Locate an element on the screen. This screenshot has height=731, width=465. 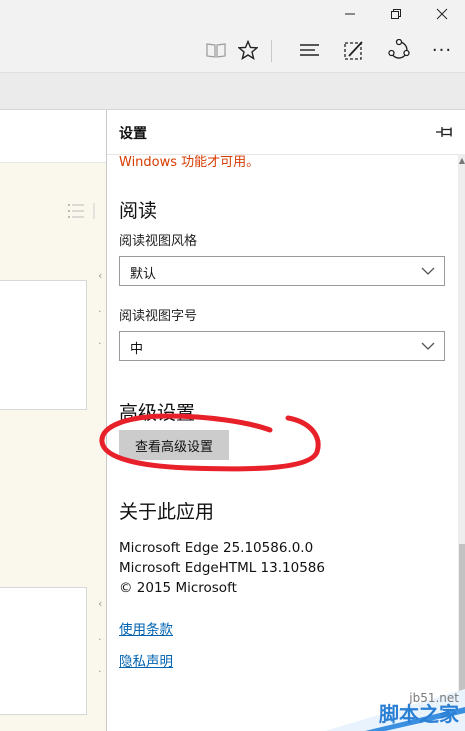
reading-font-size-label: 阅读视图字号 is located at coordinates (158, 316).